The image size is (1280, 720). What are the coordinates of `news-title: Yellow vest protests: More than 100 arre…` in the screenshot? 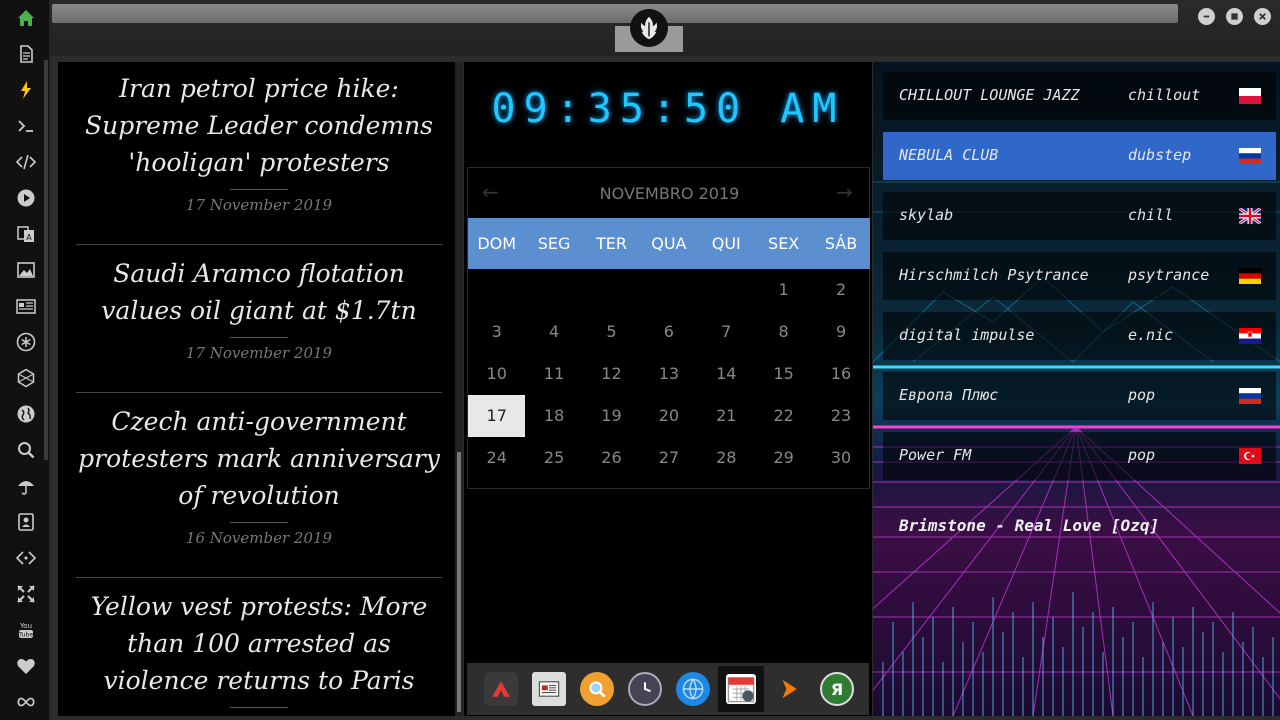 It's located at (259, 643).